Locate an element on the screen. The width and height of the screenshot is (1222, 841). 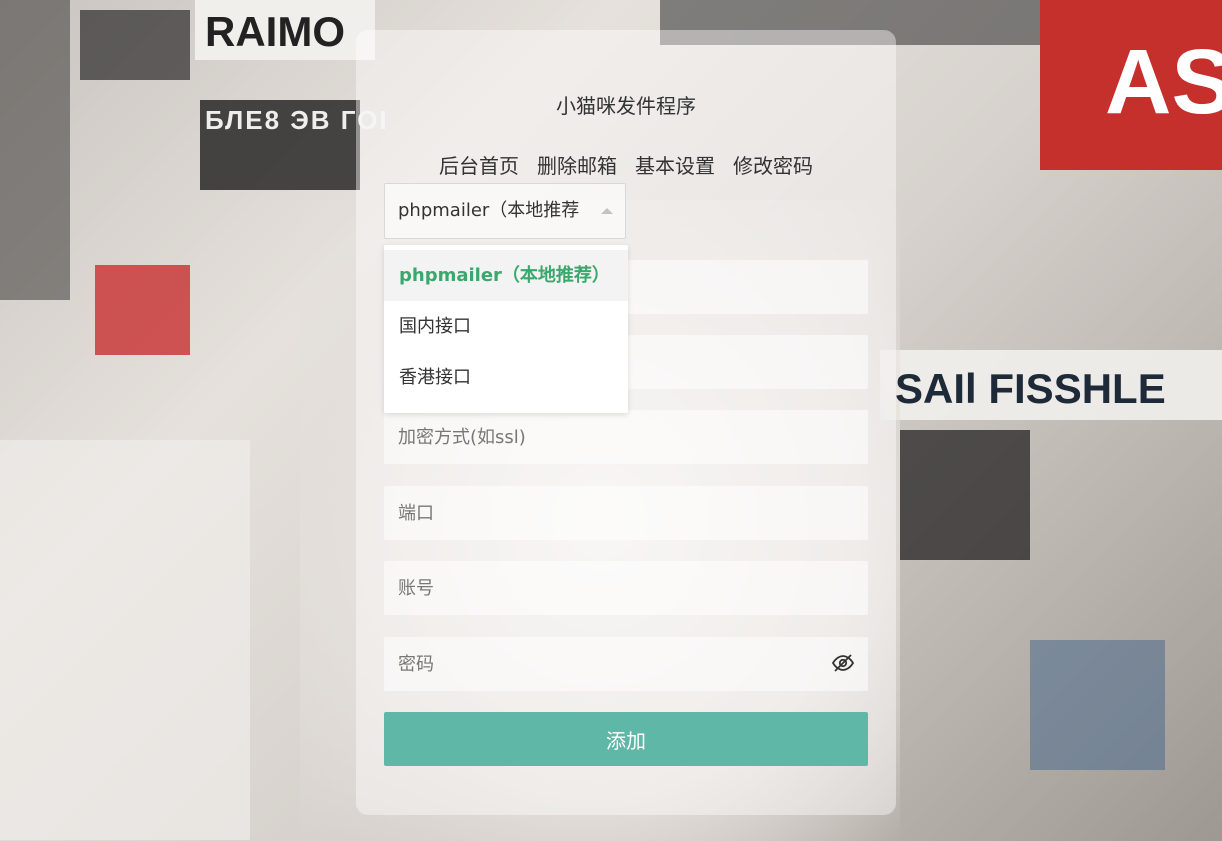
mailer-type-dropdown: phpmailer（本地推荐） 国内接口 香港接口 is located at coordinates (506, 329).